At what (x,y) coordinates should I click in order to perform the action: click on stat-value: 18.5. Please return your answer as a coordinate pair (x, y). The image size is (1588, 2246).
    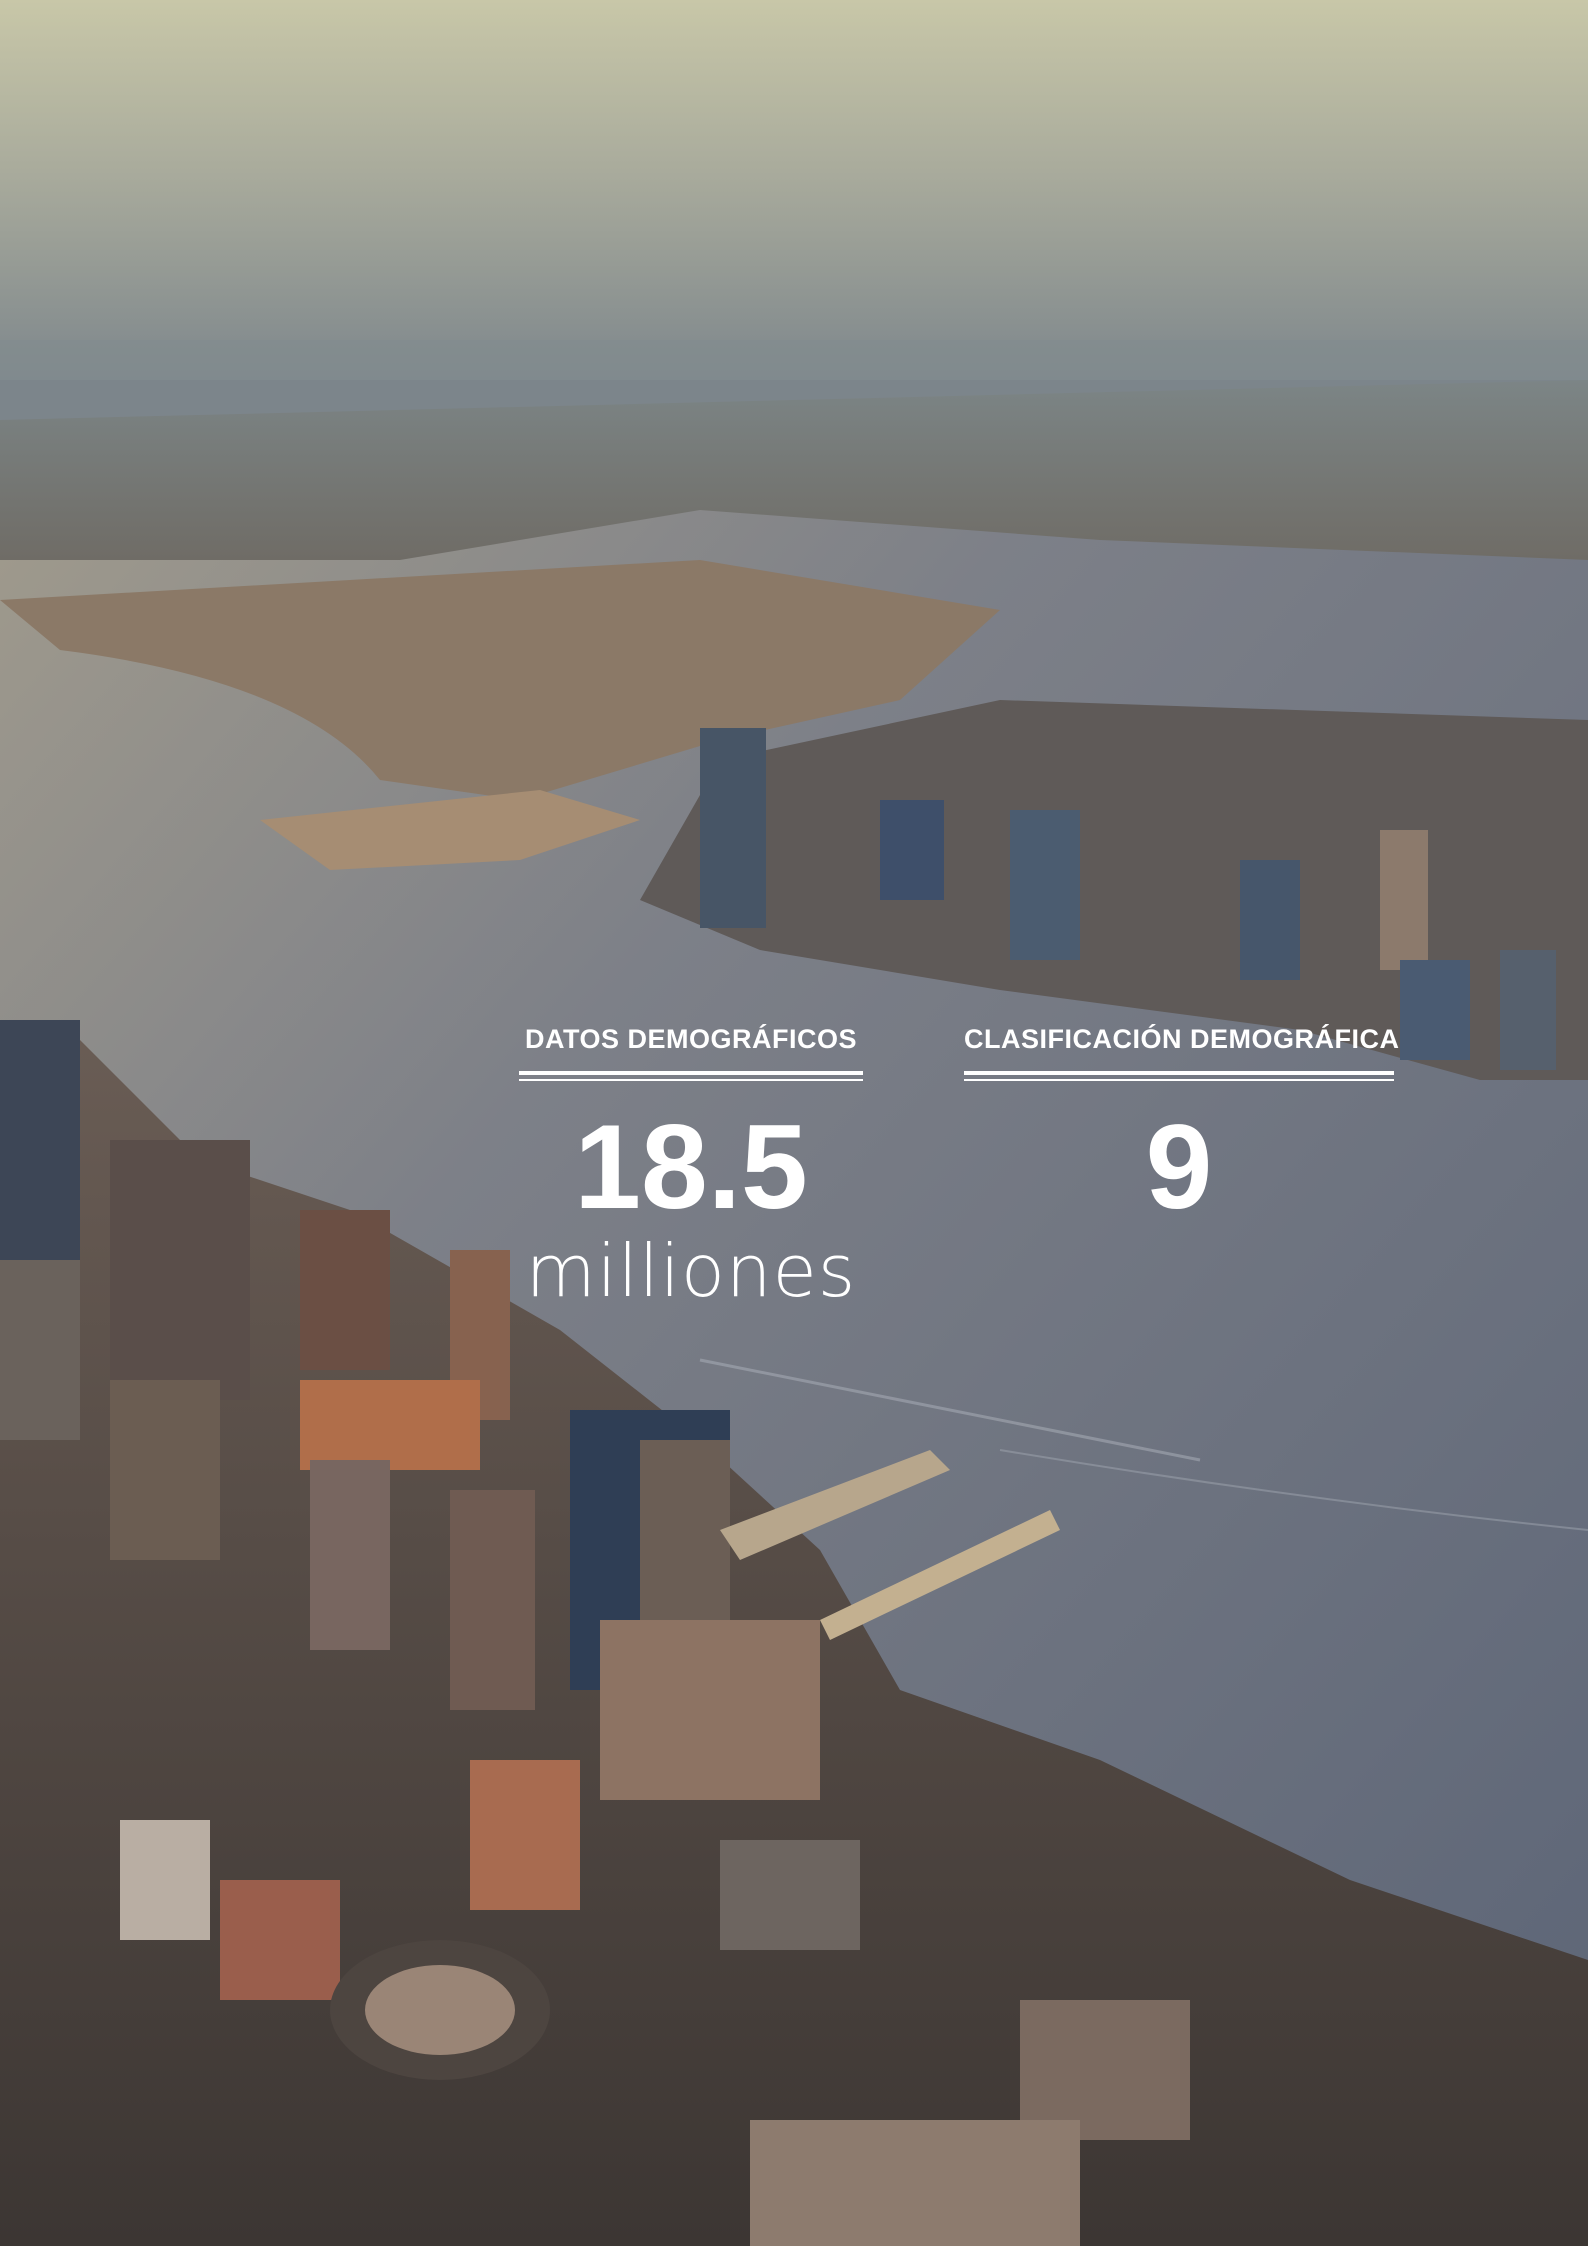
    Looking at the image, I should click on (691, 1167).